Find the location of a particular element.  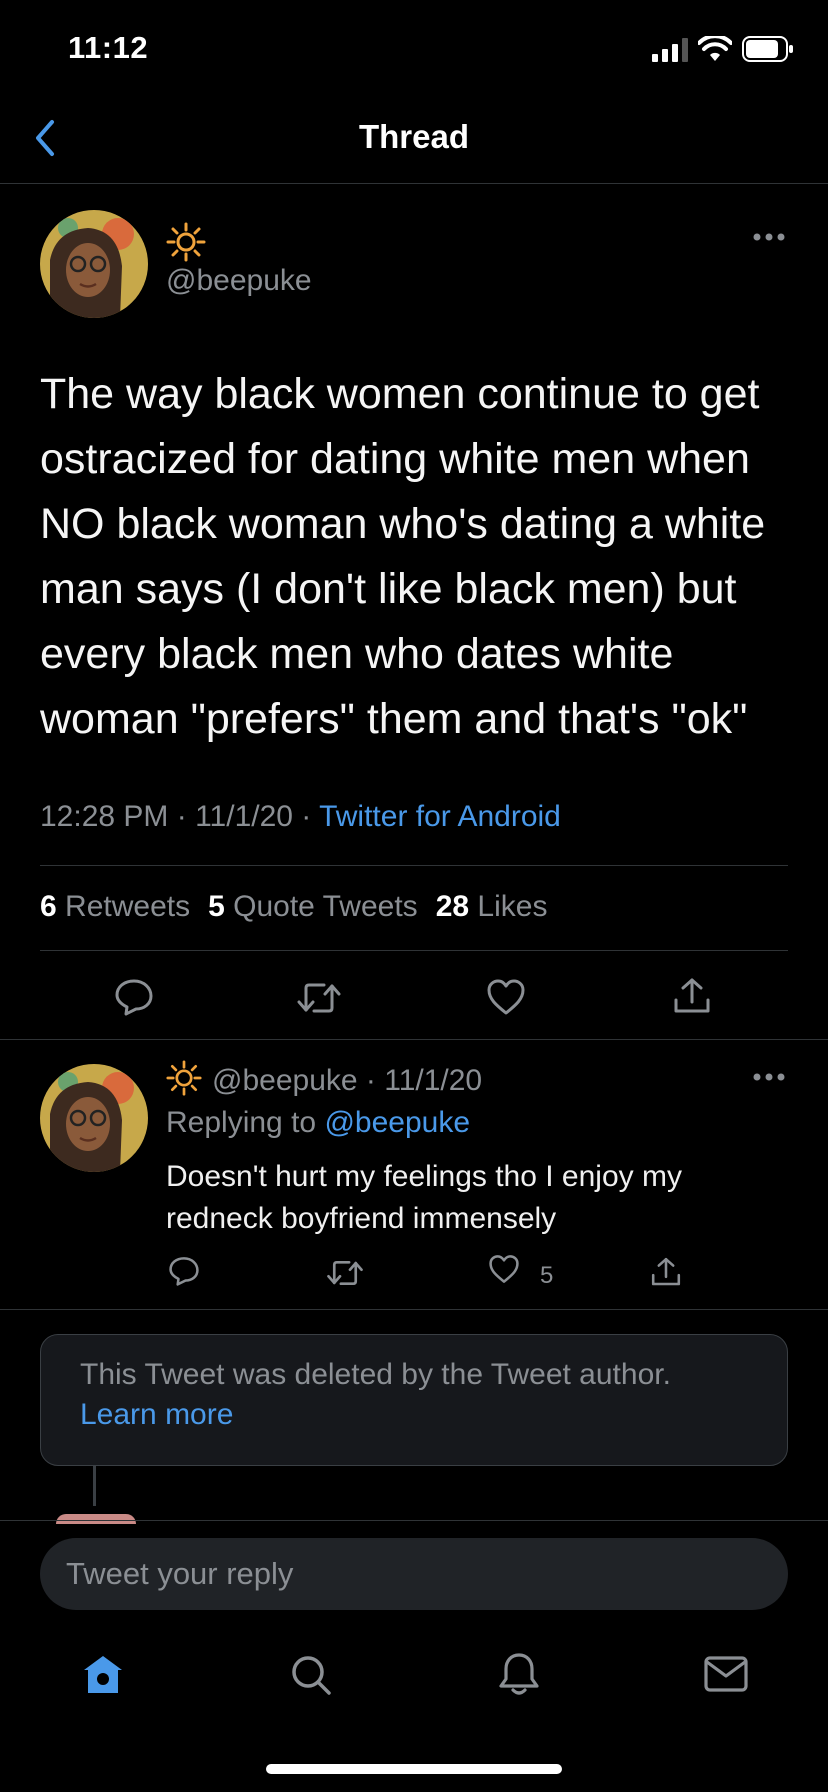

replying-prefix: Replying to is located at coordinates (241, 1122).